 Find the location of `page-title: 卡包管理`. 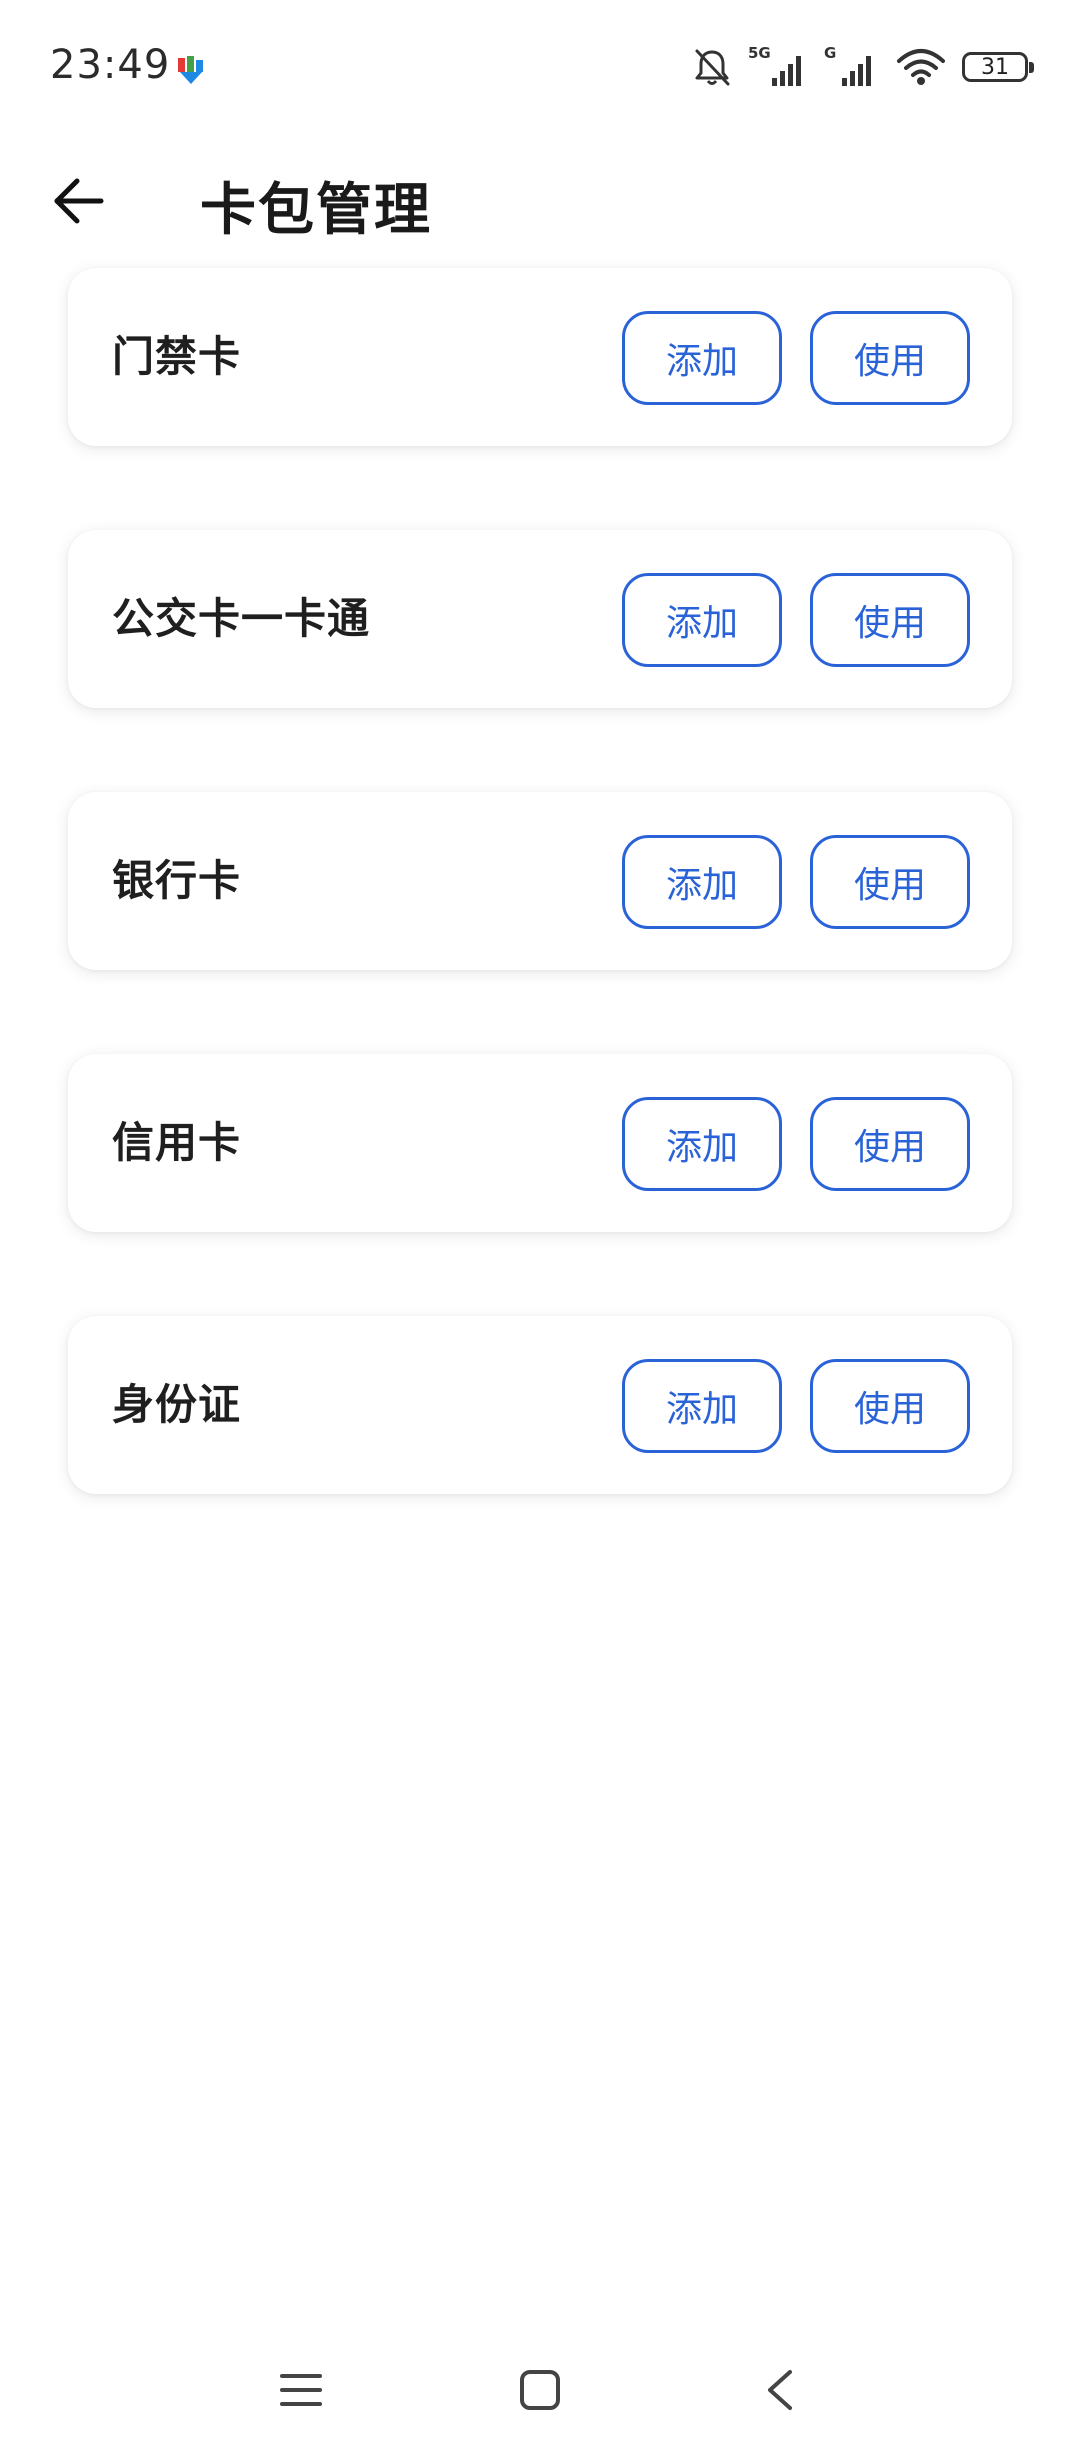

page-title: 卡包管理 is located at coordinates (316, 210).